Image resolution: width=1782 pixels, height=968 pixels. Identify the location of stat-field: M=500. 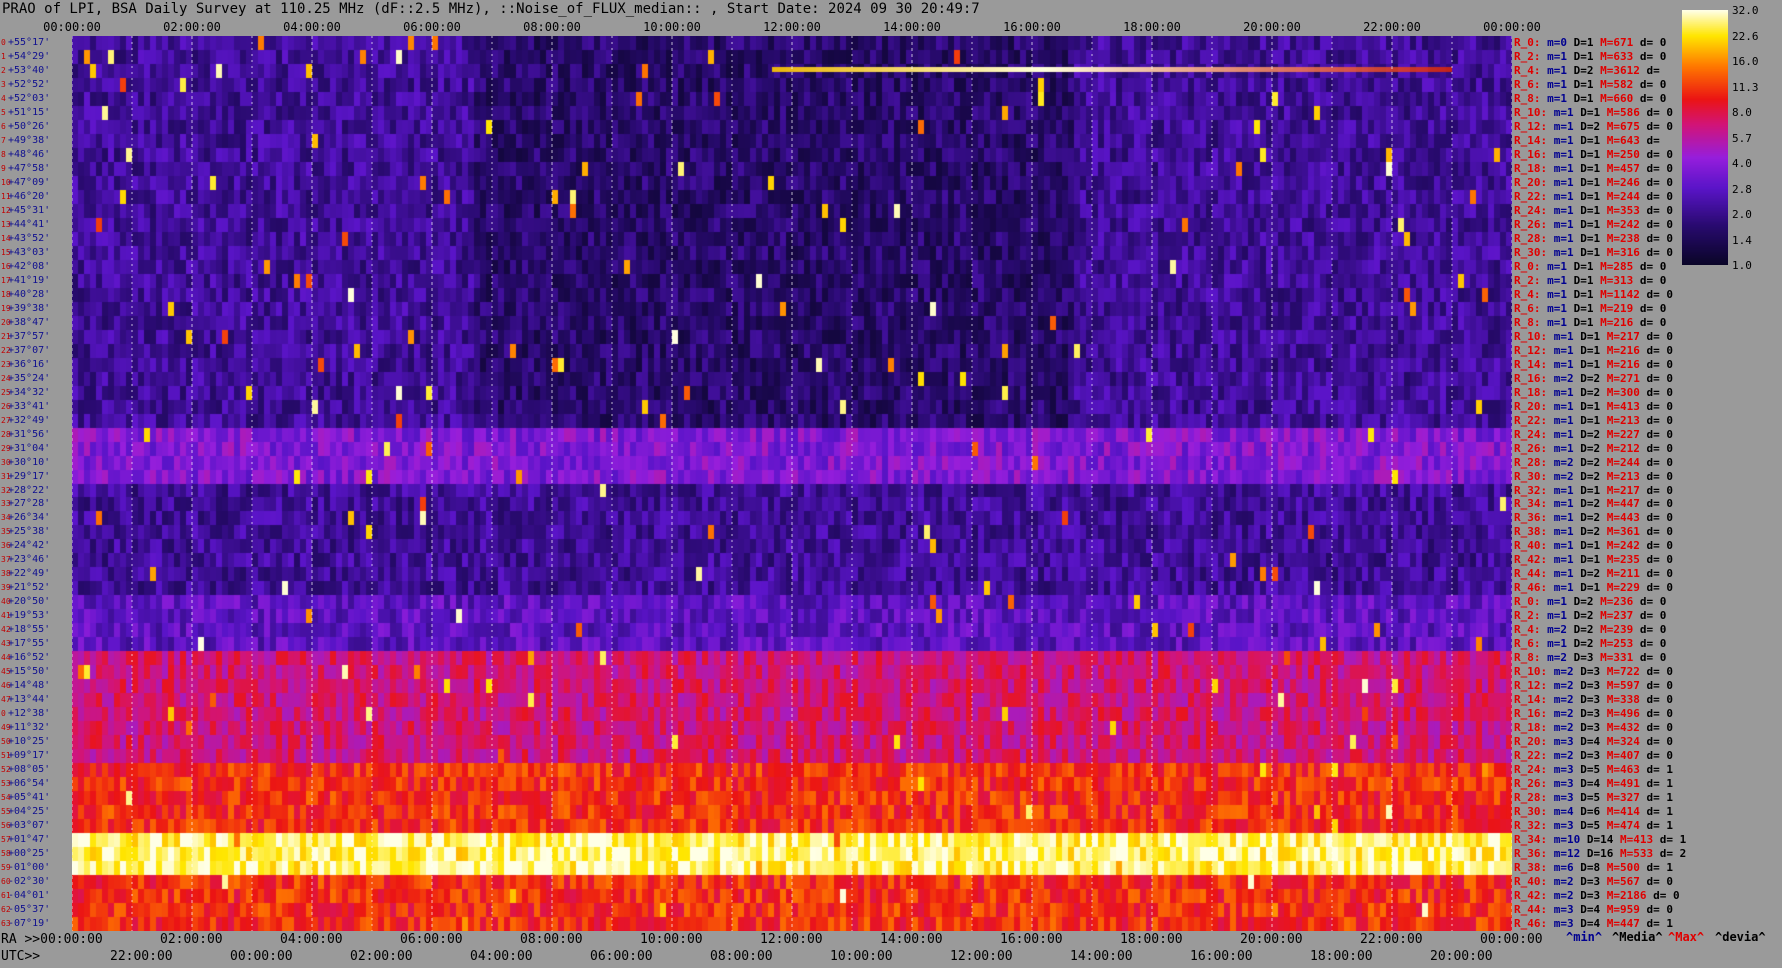
(1620, 868).